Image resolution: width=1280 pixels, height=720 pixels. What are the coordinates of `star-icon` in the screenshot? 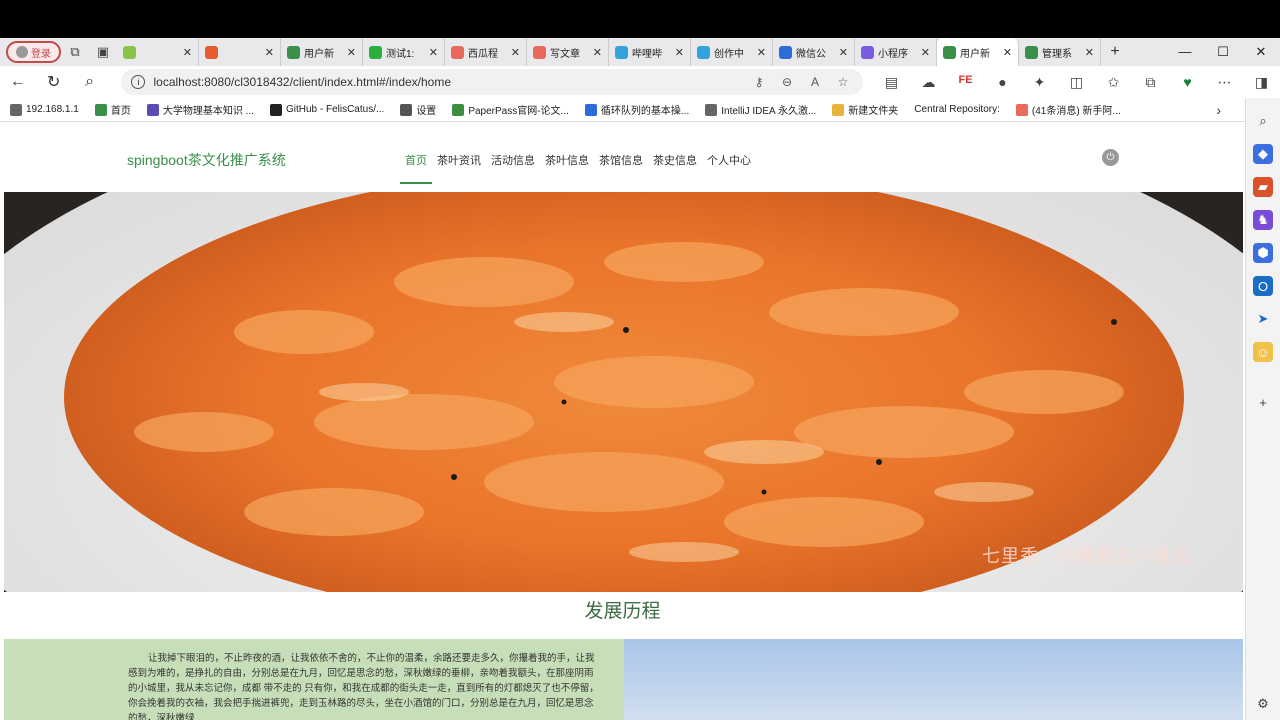 It's located at (152, 109).